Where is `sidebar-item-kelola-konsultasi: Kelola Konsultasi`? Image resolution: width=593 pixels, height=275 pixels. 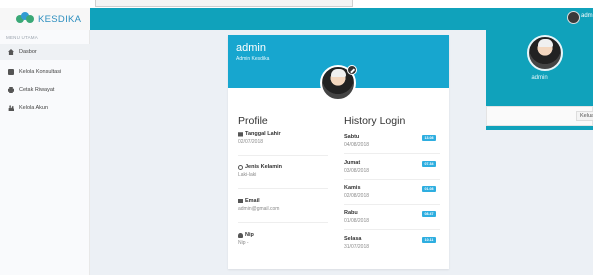 sidebar-item-kelola-konsultasi: Kelola Konsultasi is located at coordinates (45, 72).